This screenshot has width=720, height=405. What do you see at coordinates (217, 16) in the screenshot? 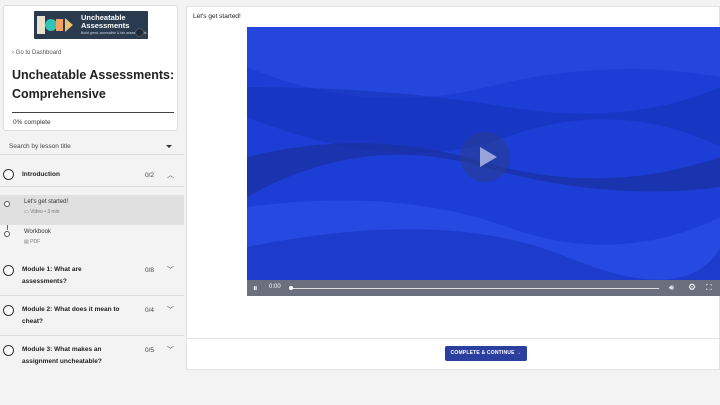
I see `lesson-heading: Let's get started!` at bounding box center [217, 16].